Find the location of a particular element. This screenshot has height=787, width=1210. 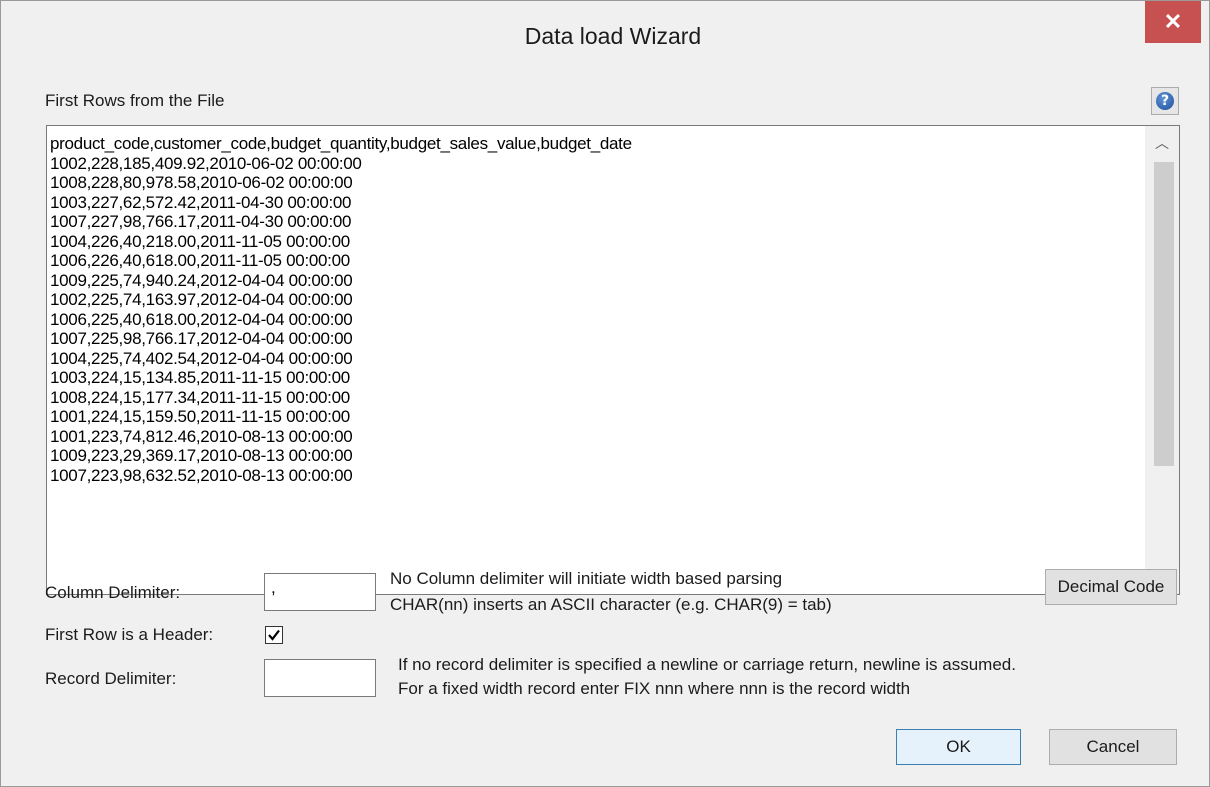

preview-line: 1001,223,74,812.46,2010-08-13 00:00:00 is located at coordinates (201, 436).